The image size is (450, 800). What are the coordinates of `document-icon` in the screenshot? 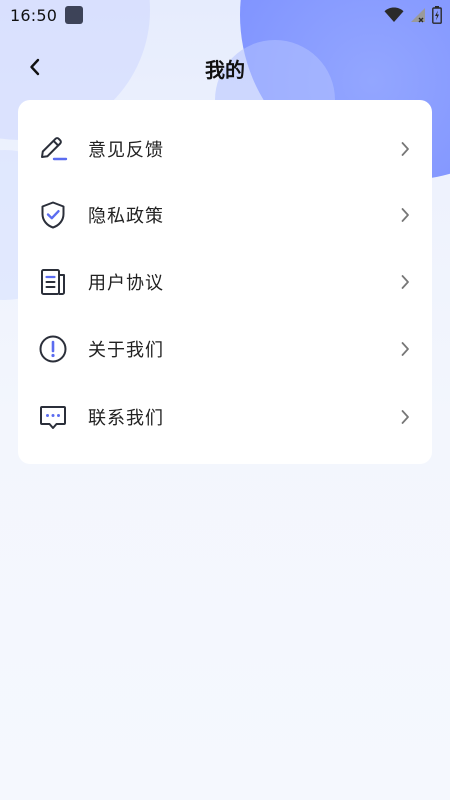 It's located at (53, 282).